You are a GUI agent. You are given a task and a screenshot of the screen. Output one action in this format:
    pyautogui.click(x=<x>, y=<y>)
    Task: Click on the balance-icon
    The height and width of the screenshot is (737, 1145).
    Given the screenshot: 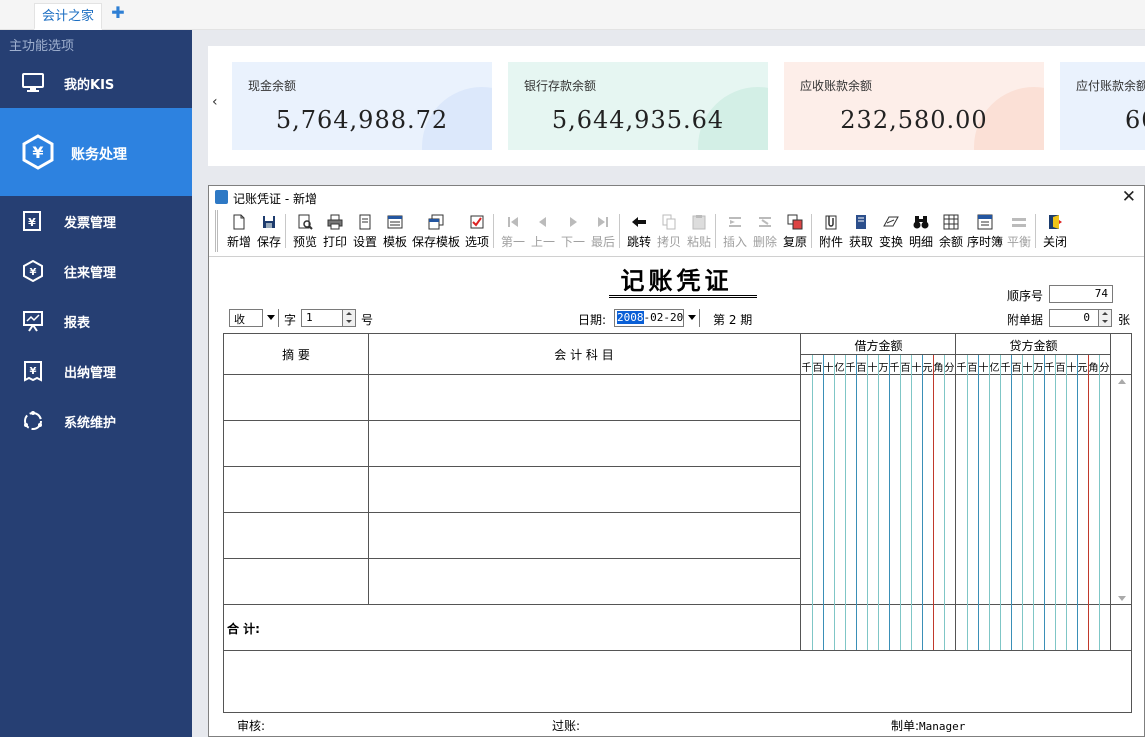 What is the action you would take?
    pyautogui.click(x=1019, y=222)
    